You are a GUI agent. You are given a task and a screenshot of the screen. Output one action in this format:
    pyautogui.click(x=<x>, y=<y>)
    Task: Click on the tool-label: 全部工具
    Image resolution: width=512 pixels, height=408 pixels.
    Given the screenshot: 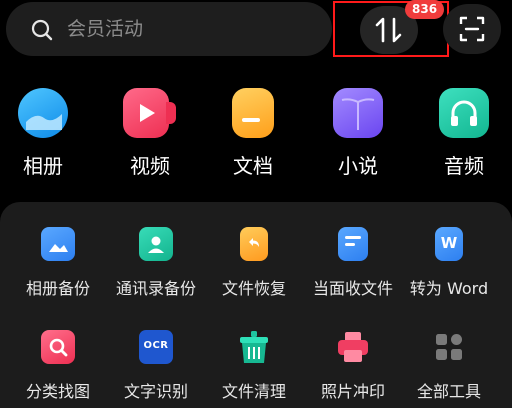 What is the action you would take?
    pyautogui.click(x=448, y=391)
    